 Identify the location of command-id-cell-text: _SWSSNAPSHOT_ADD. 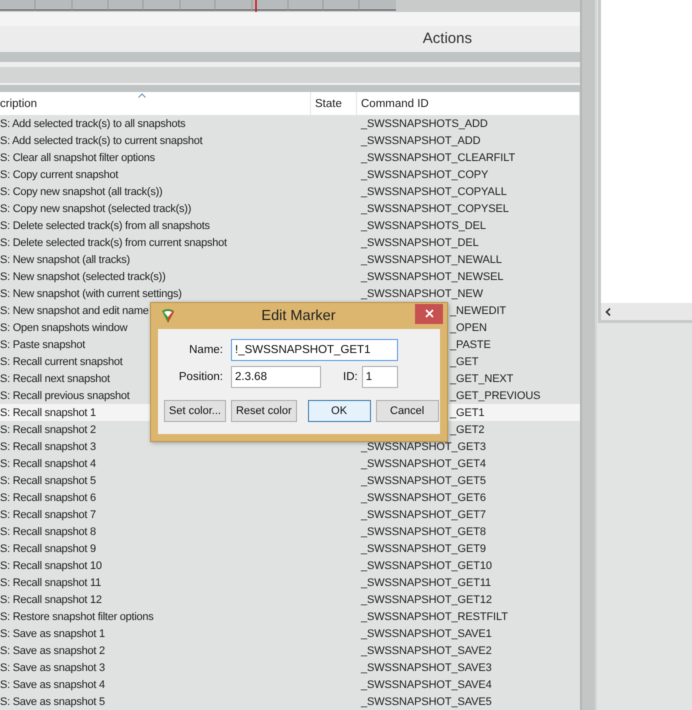
(420, 140).